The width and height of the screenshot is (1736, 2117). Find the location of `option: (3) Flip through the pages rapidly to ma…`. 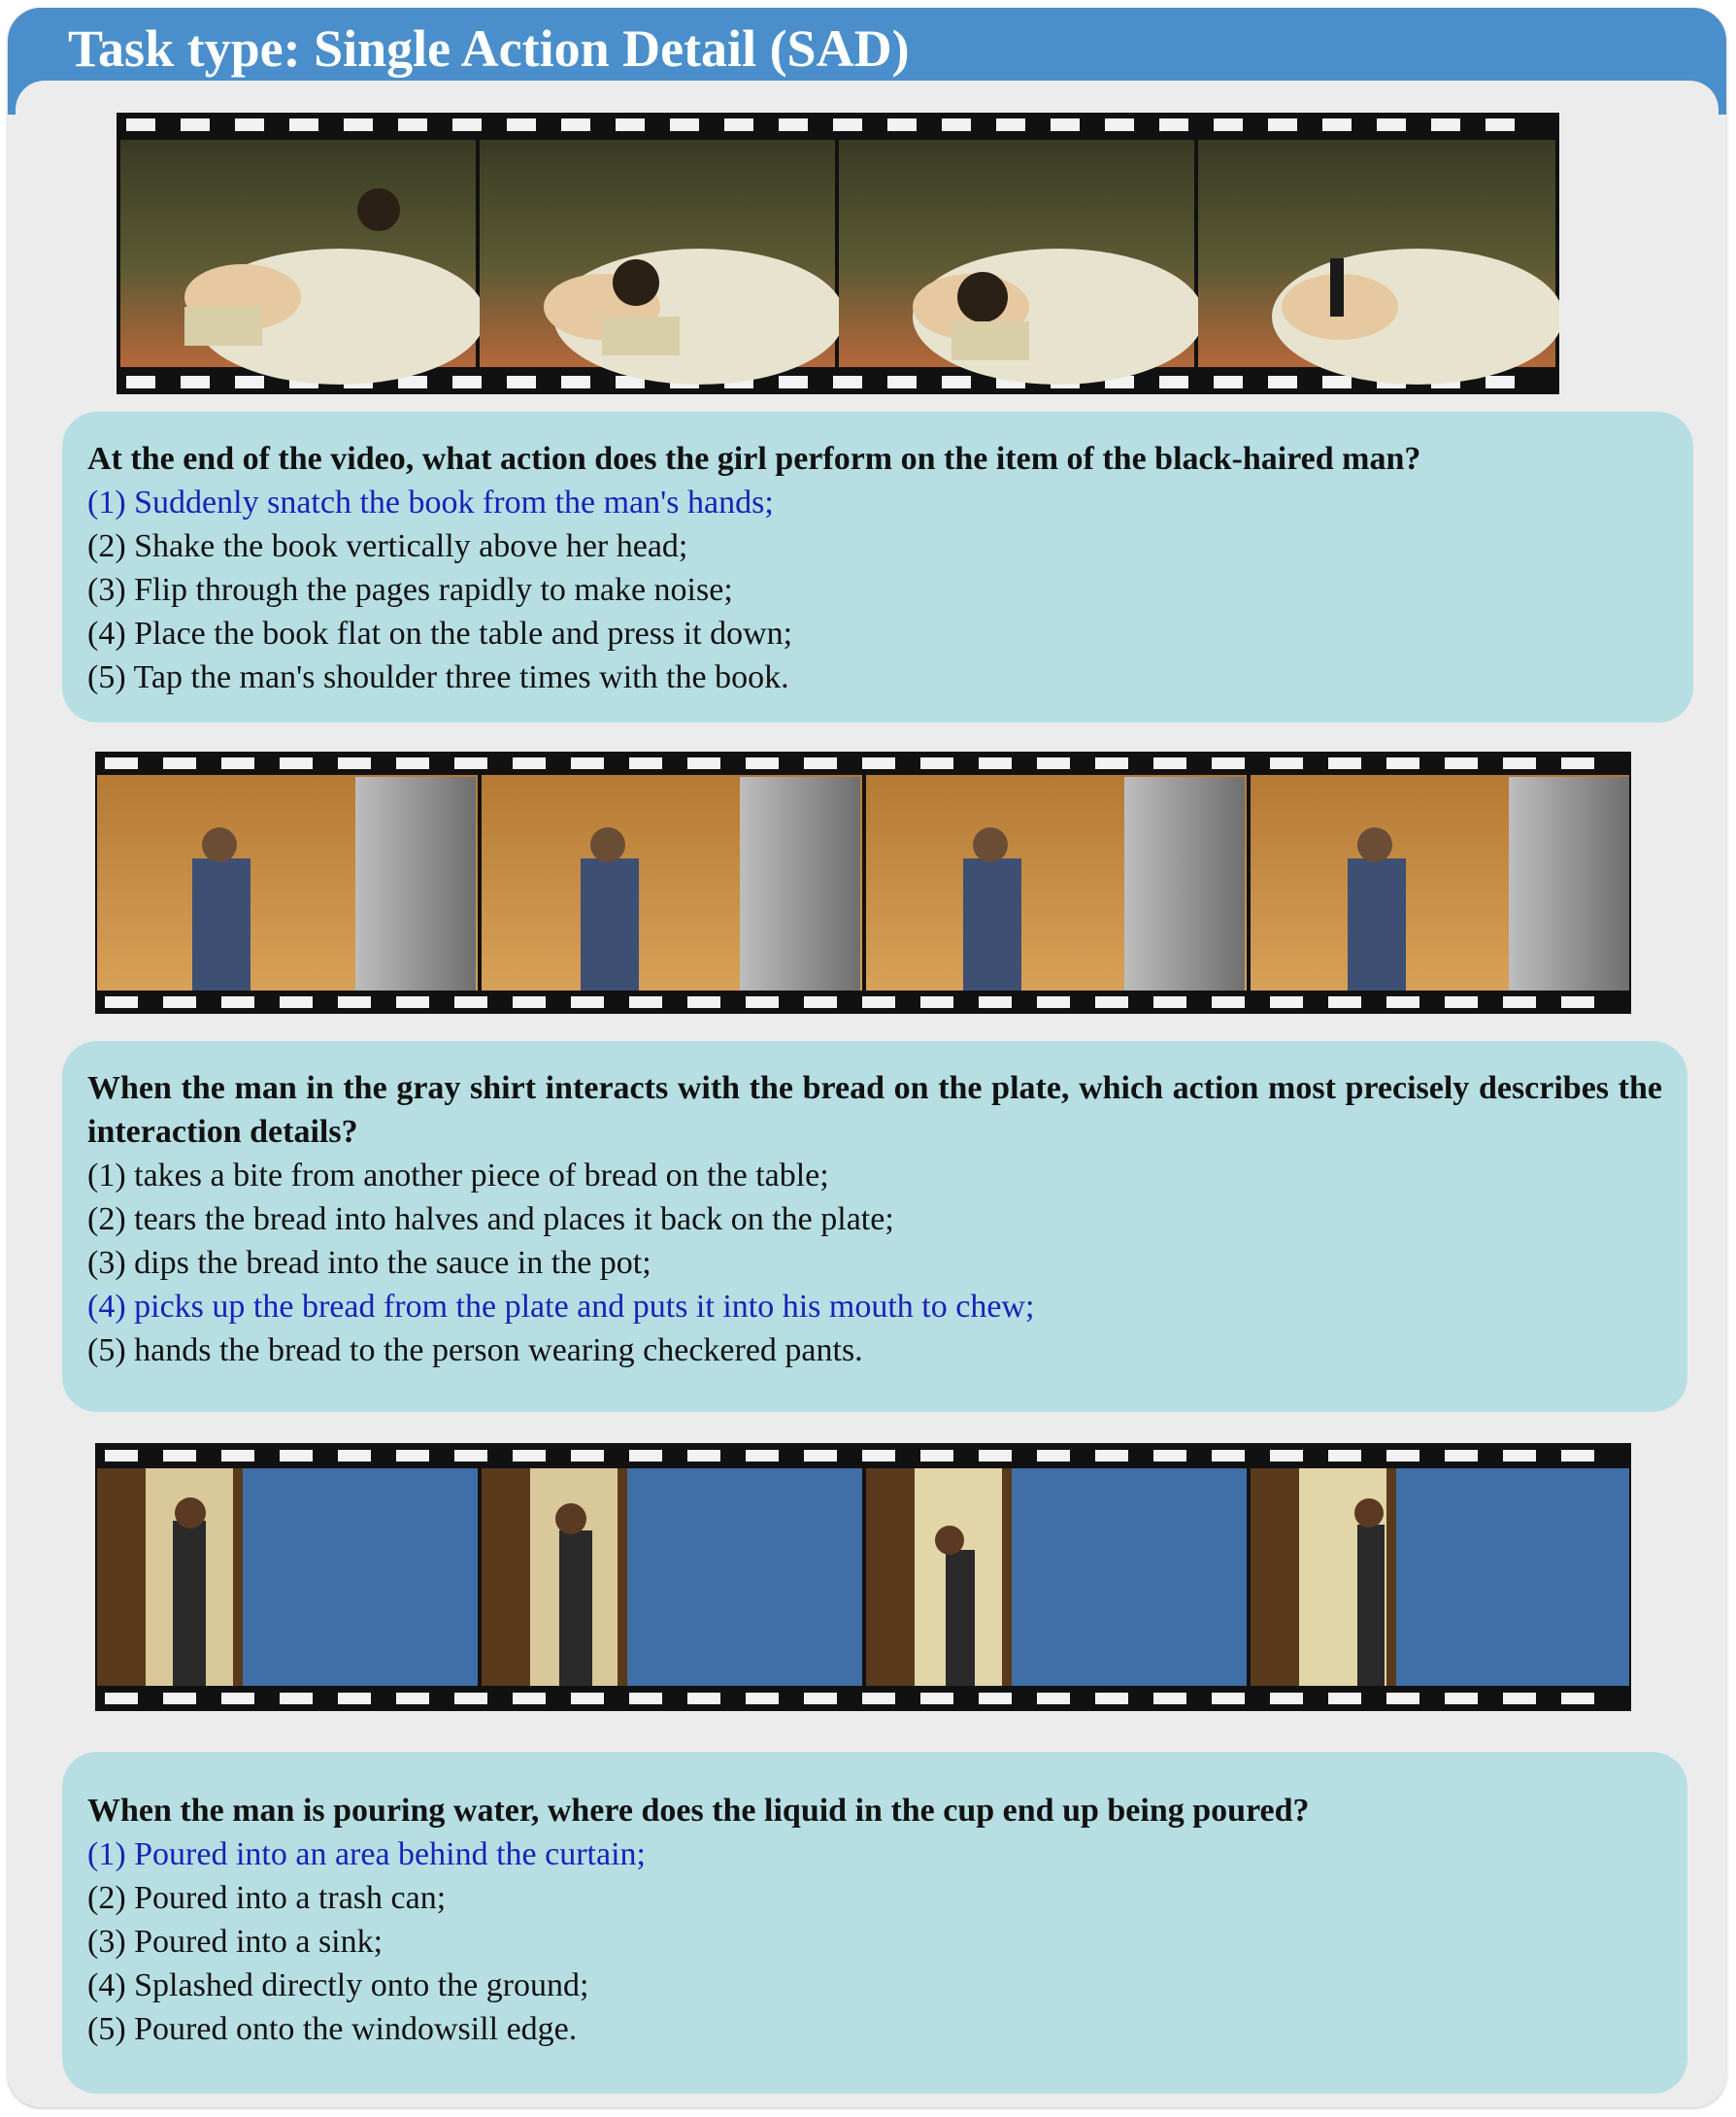

option: (3) Flip through the pages rapidly to ma… is located at coordinates (410, 590).